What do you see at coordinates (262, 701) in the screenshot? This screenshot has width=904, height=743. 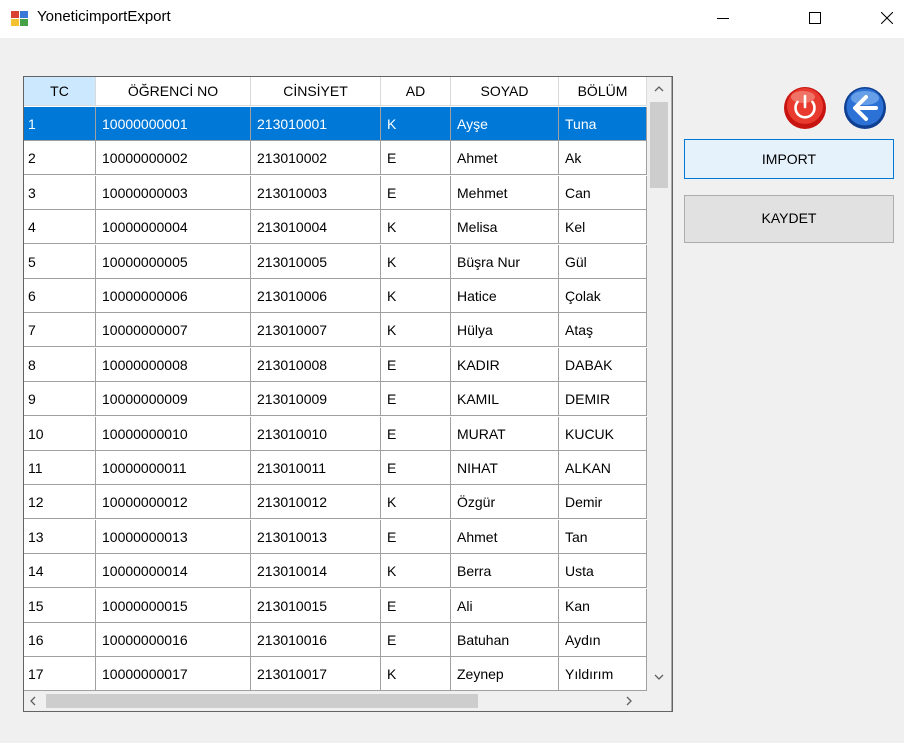 I see `horizontal-scroll-thumb` at bounding box center [262, 701].